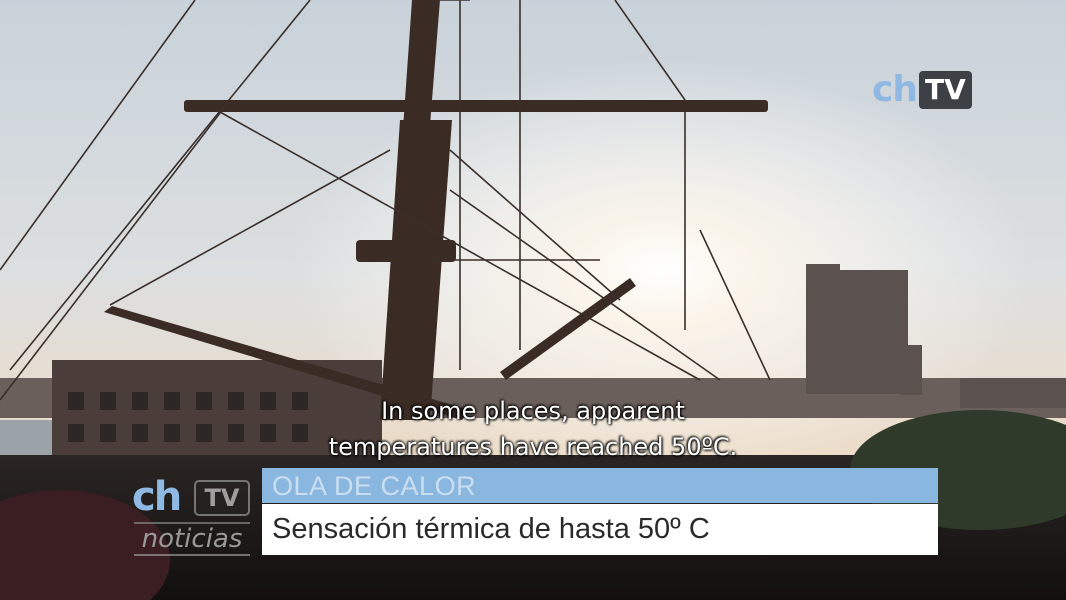  I want to click on program-logo-name: noticias, so click(192, 539).